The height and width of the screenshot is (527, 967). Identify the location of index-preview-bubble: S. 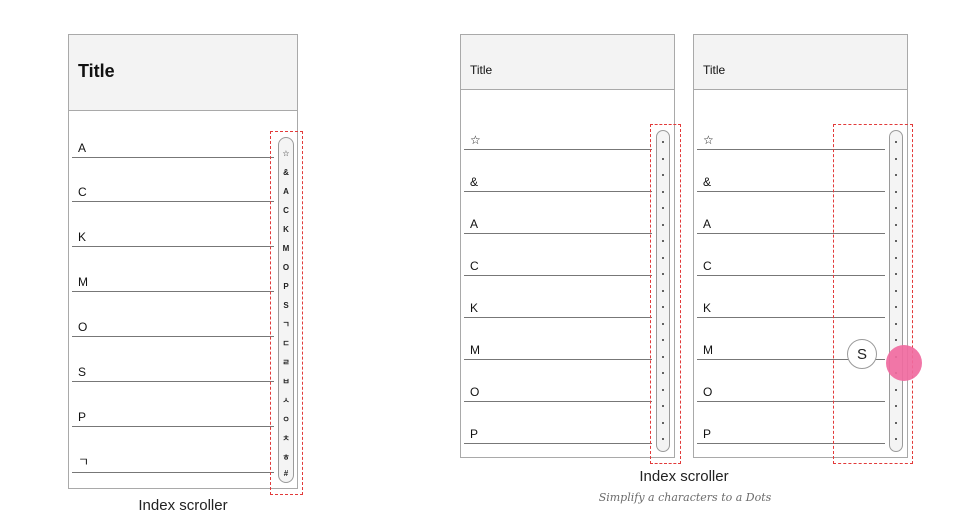
(862, 354).